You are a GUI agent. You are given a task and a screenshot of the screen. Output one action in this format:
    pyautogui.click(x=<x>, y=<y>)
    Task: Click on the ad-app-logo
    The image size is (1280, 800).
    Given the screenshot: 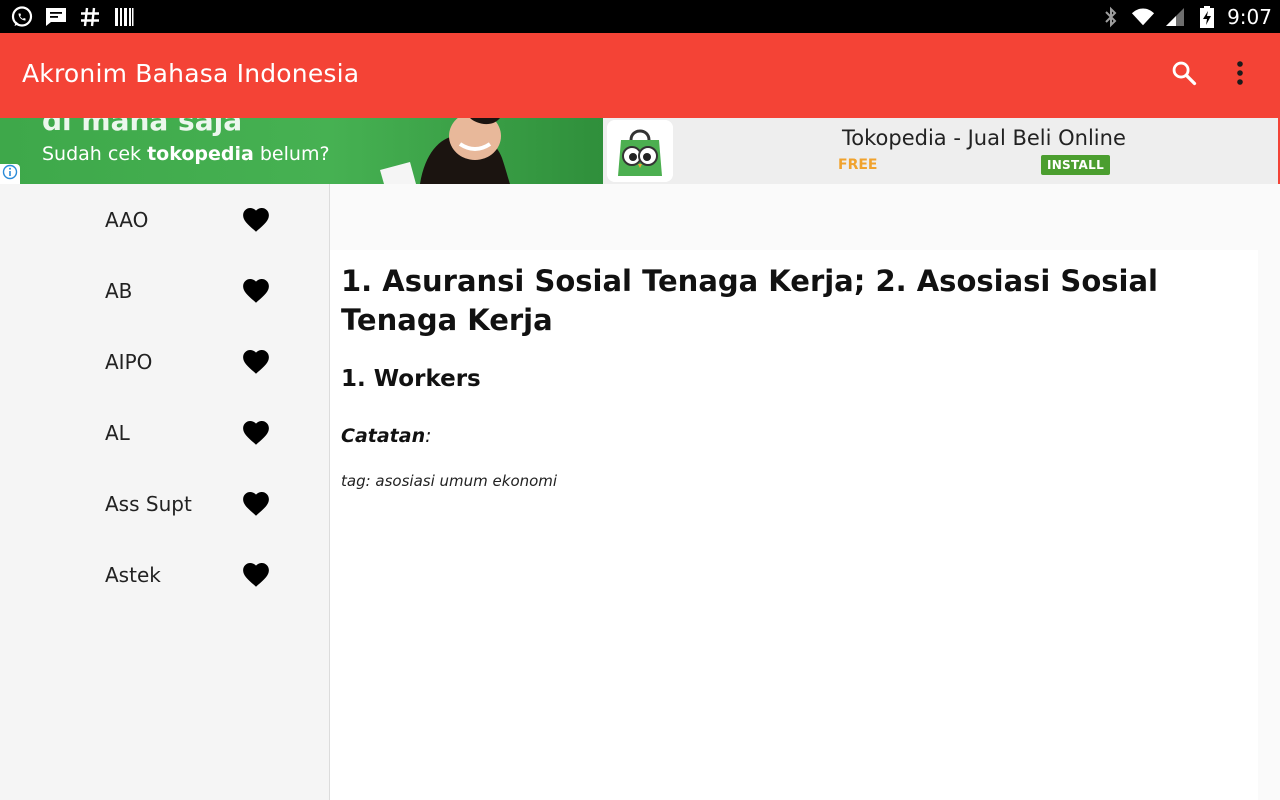 What is the action you would take?
    pyautogui.click(x=640, y=151)
    